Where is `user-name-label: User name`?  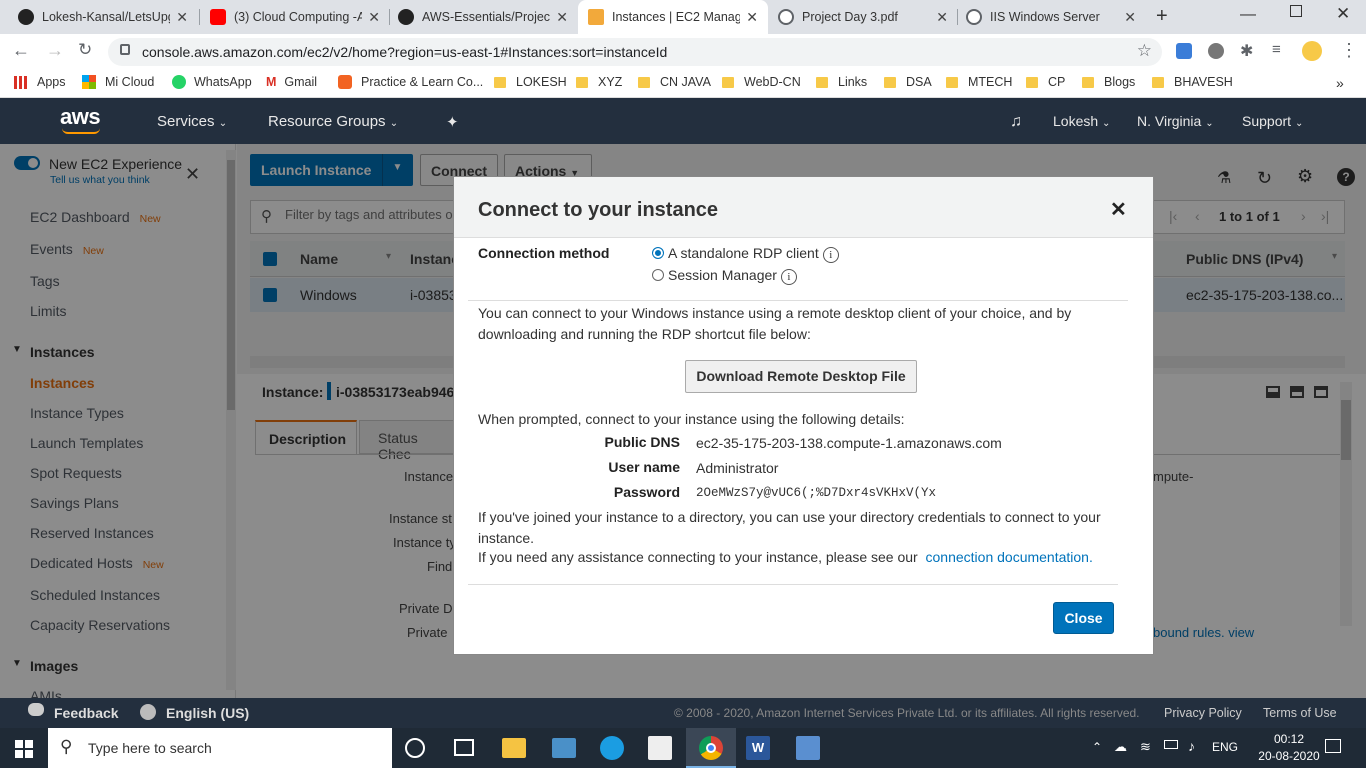 user-name-label: User name is located at coordinates (644, 467).